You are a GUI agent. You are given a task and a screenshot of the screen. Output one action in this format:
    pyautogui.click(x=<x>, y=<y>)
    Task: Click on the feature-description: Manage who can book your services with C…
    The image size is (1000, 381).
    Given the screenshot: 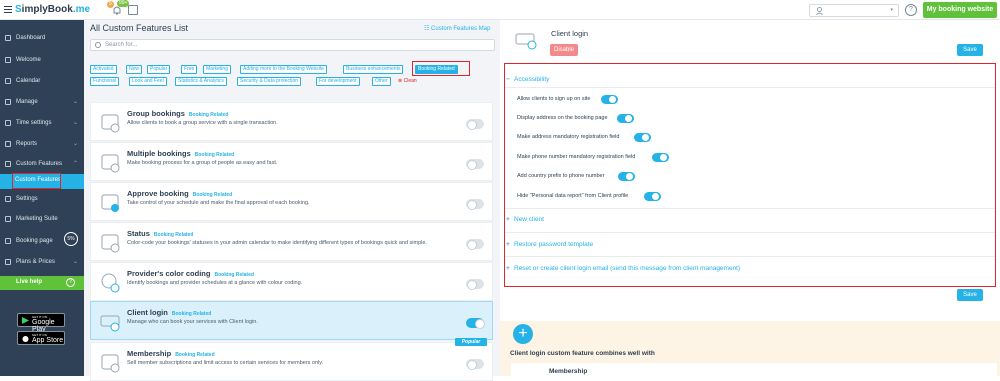 What is the action you would take?
    pyautogui.click(x=192, y=322)
    